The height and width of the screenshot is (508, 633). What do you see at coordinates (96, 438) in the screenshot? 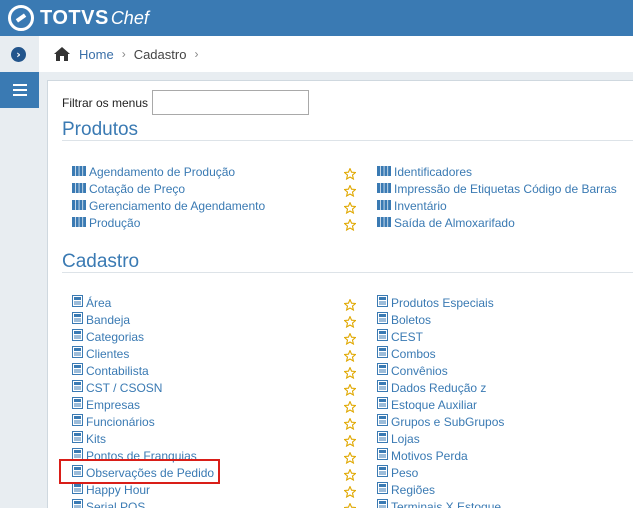
I see `menu-item-label: Kits` at bounding box center [96, 438].